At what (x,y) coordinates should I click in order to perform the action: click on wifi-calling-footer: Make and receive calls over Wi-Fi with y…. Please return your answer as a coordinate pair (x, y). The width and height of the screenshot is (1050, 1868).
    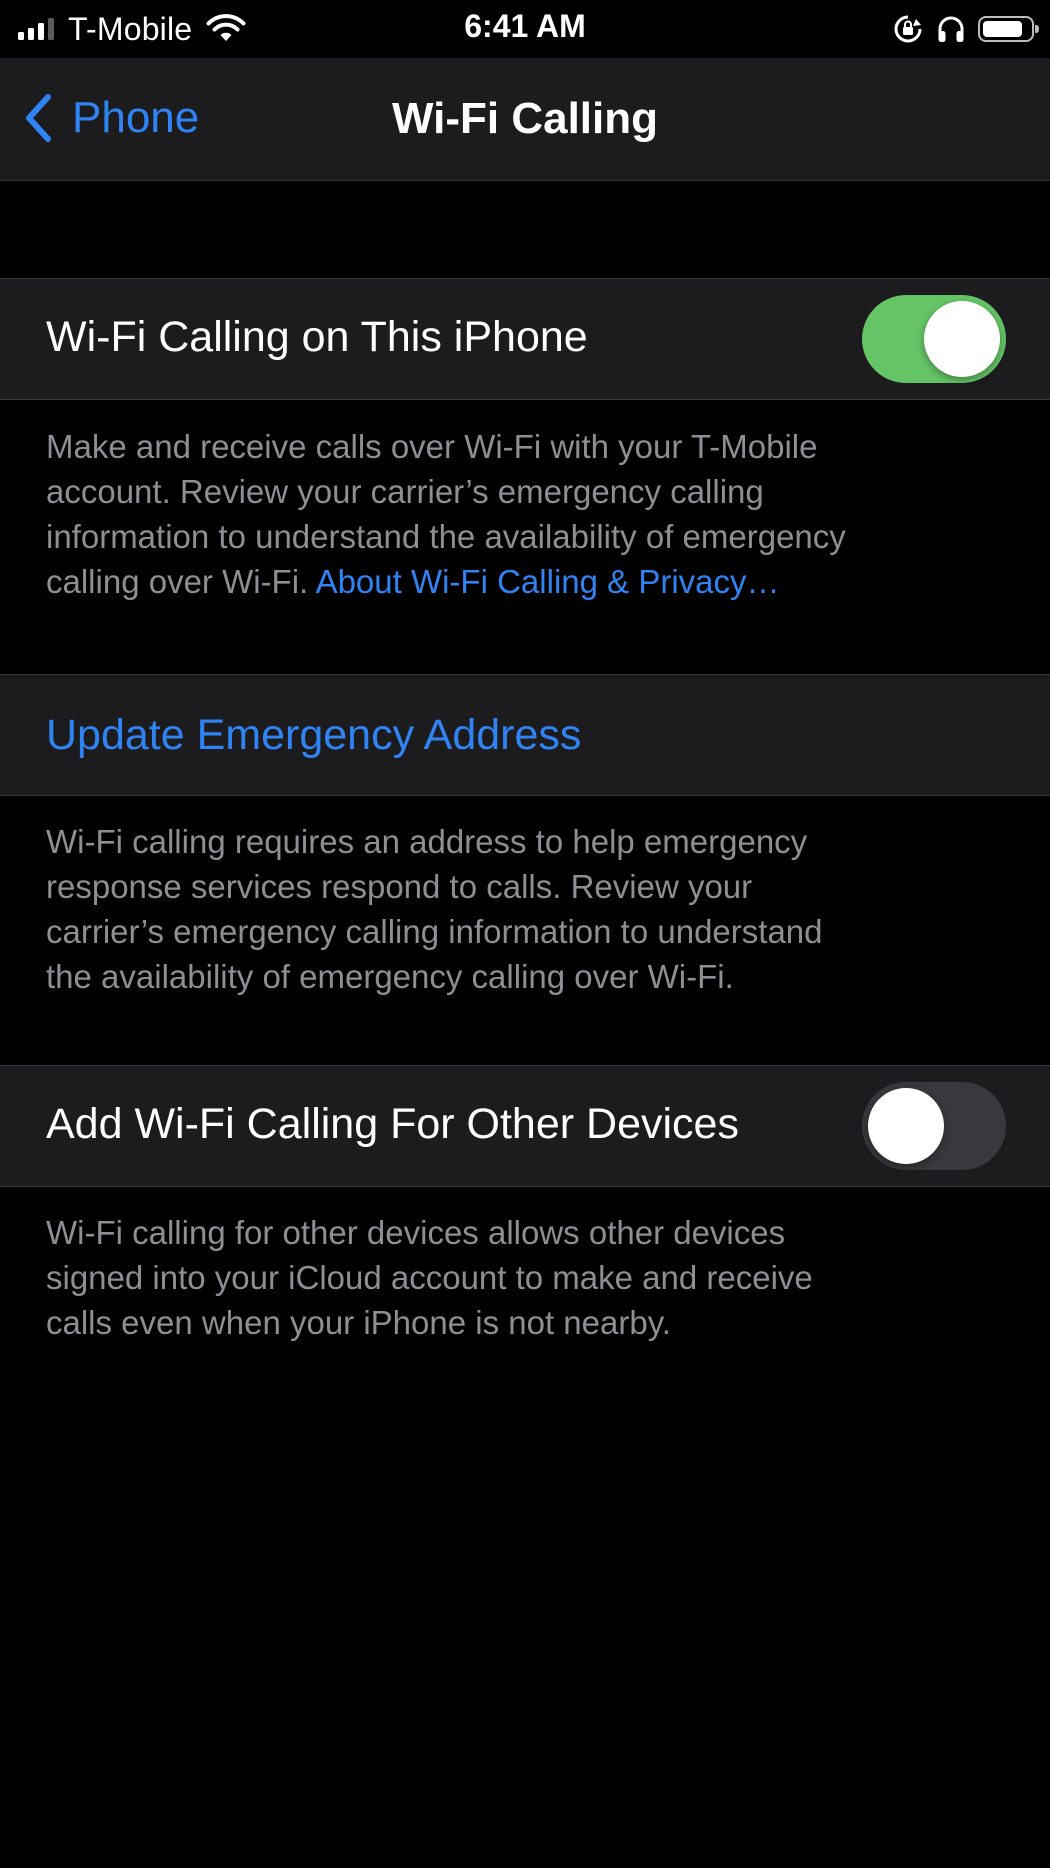
    Looking at the image, I should click on (526, 514).